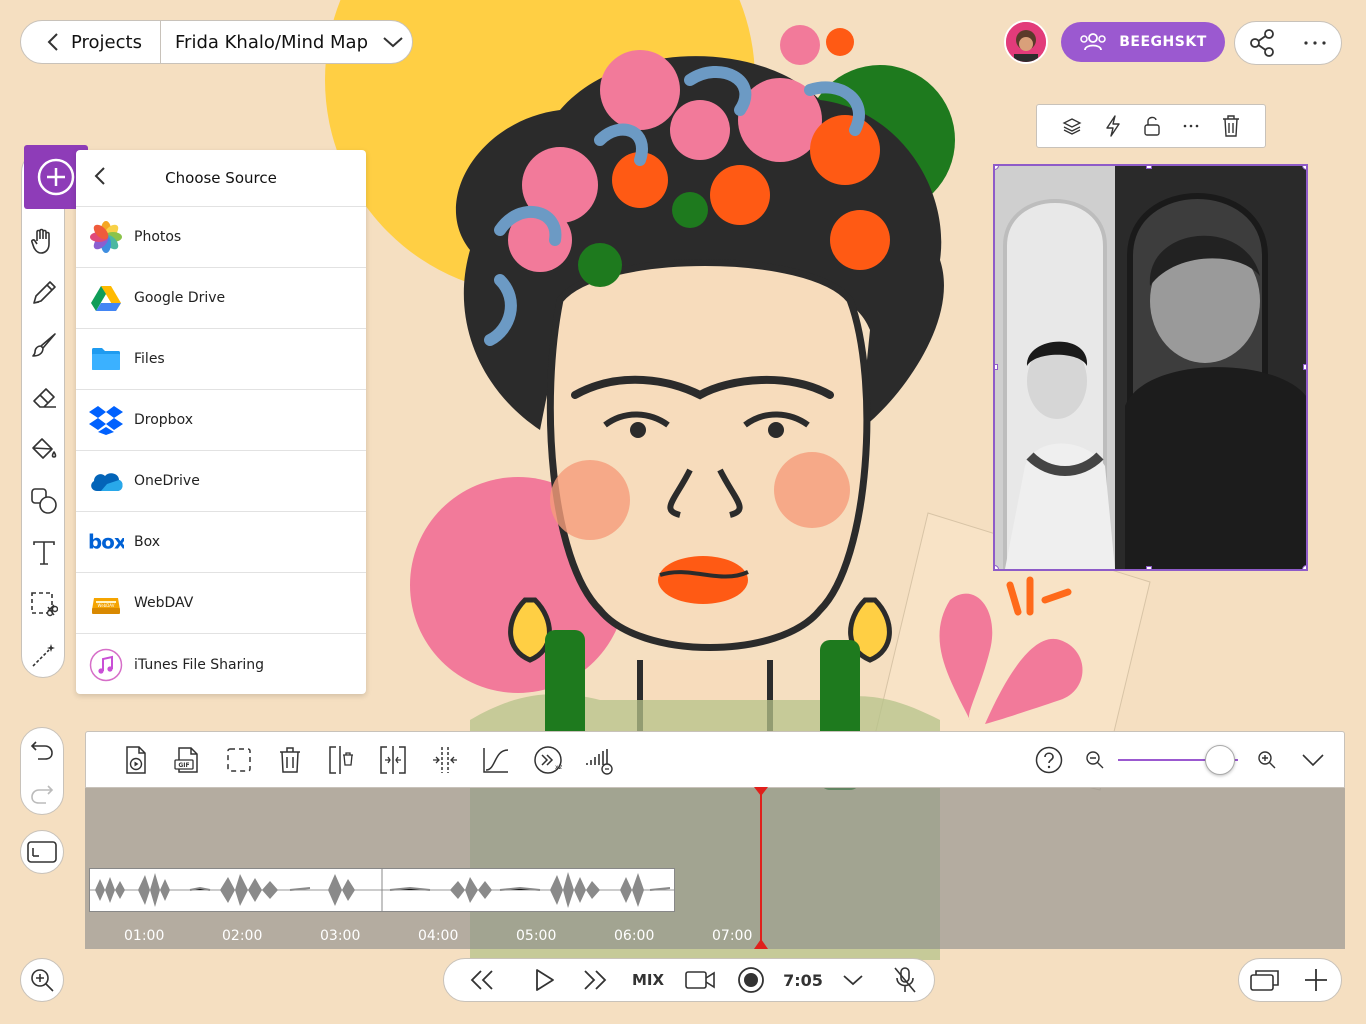  I want to click on pages-group, so click(1290, 980).